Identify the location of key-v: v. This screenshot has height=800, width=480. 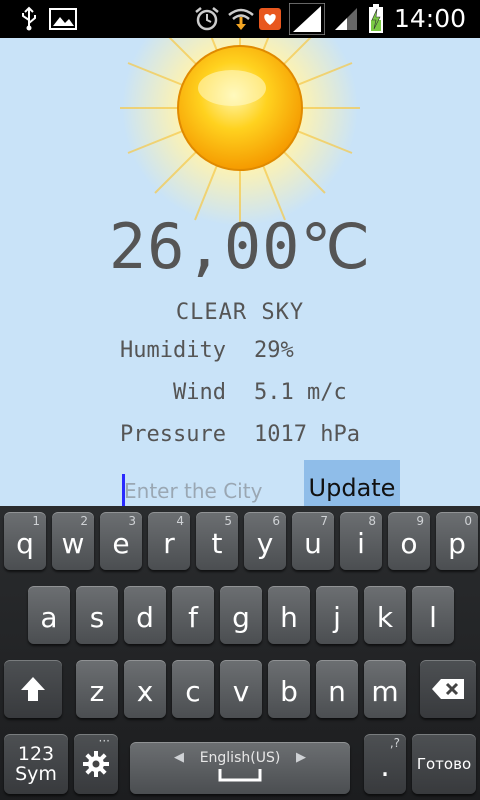
(241, 689).